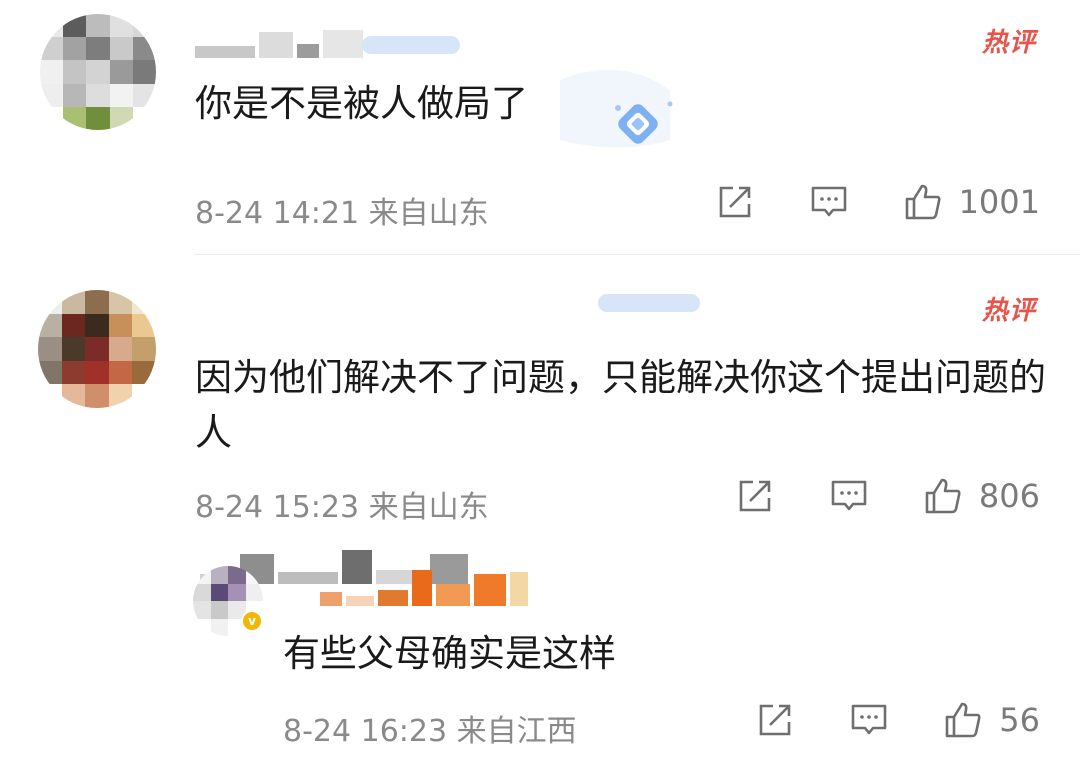 The width and height of the screenshot is (1080, 765). I want to click on comment-meta: 8-24 15:23 来自山东, so click(342, 504).